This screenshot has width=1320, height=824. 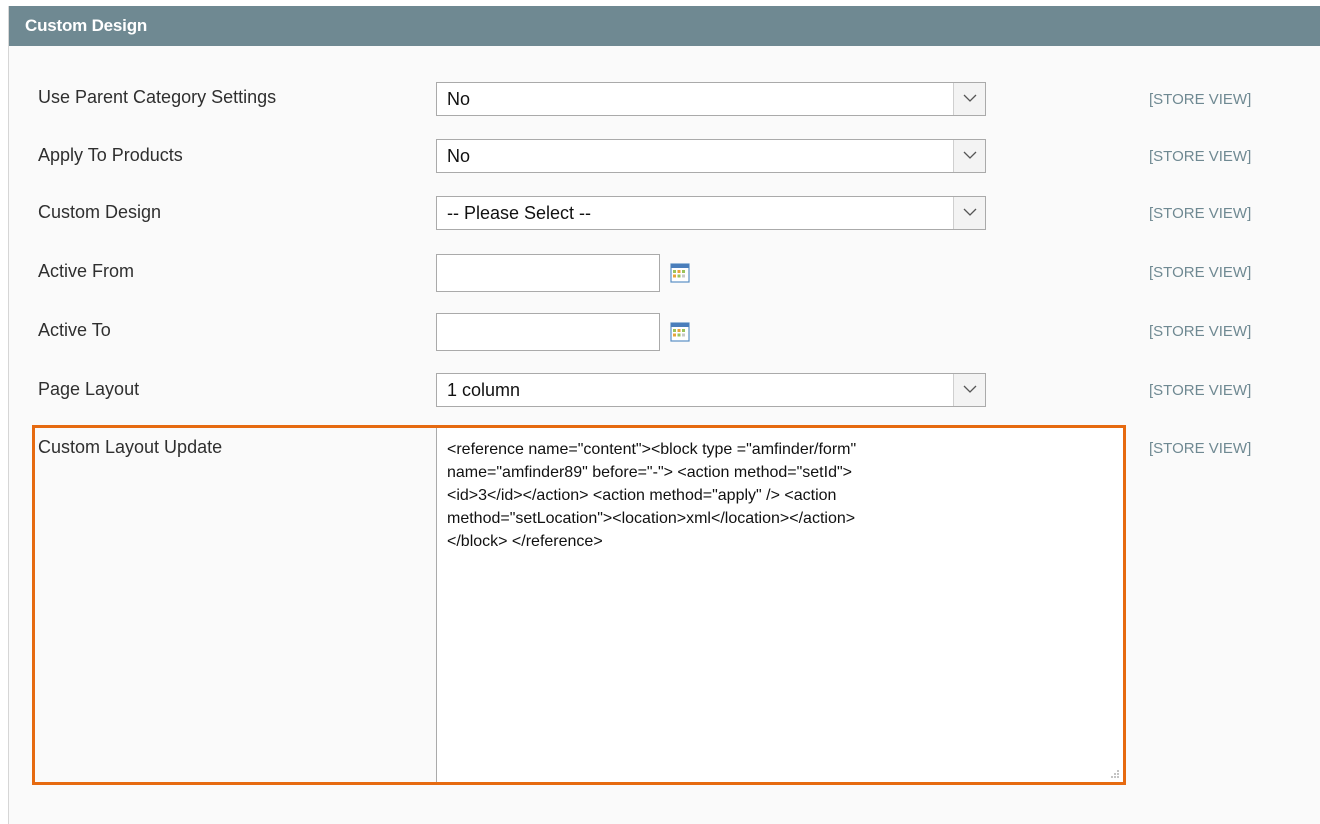 I want to click on active-from-label: Active From, so click(x=86, y=271).